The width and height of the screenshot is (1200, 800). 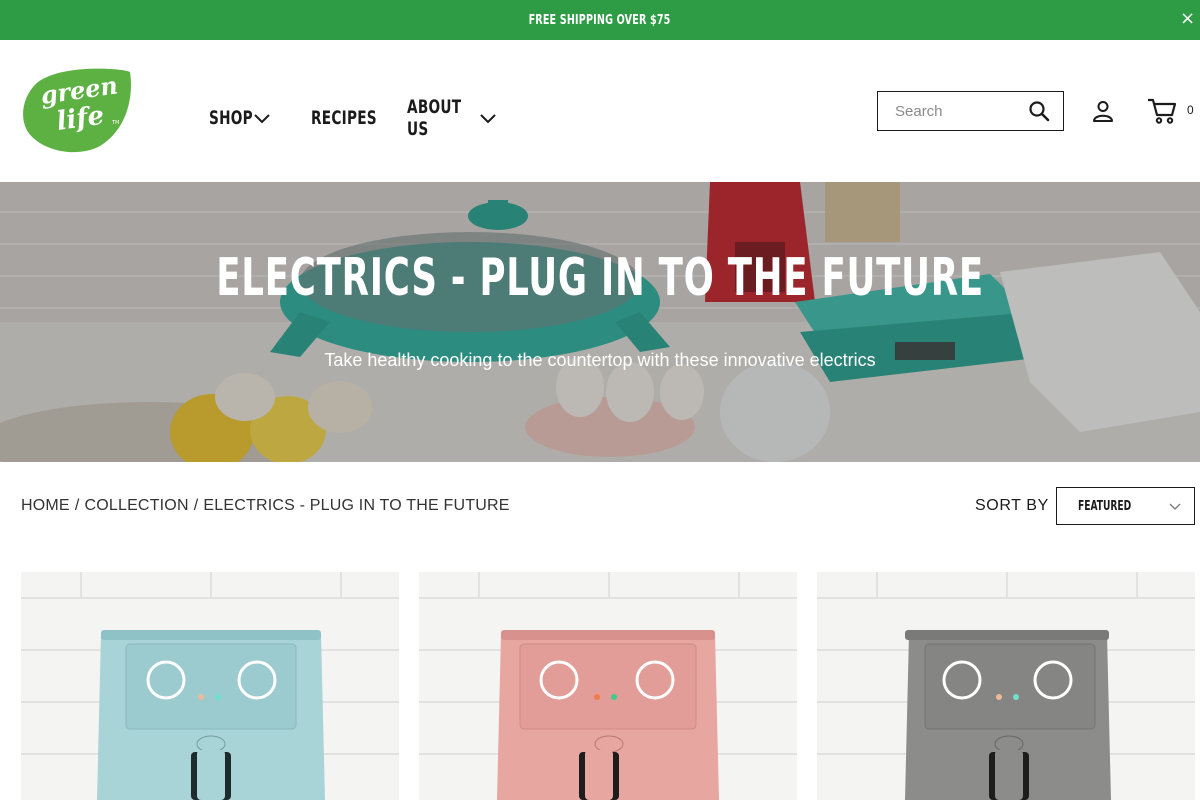 I want to click on account-icon, so click(x=1103, y=111).